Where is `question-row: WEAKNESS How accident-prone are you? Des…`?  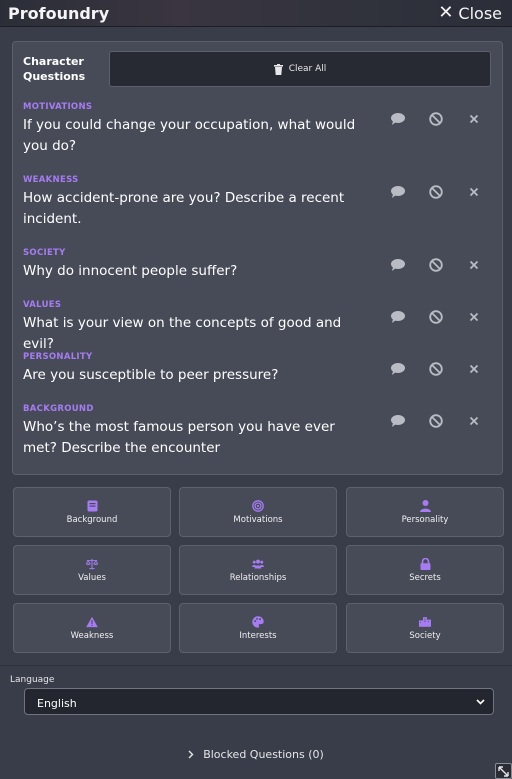 question-row: WEAKNESS How accident-prone are you? Des… is located at coordinates (258, 202).